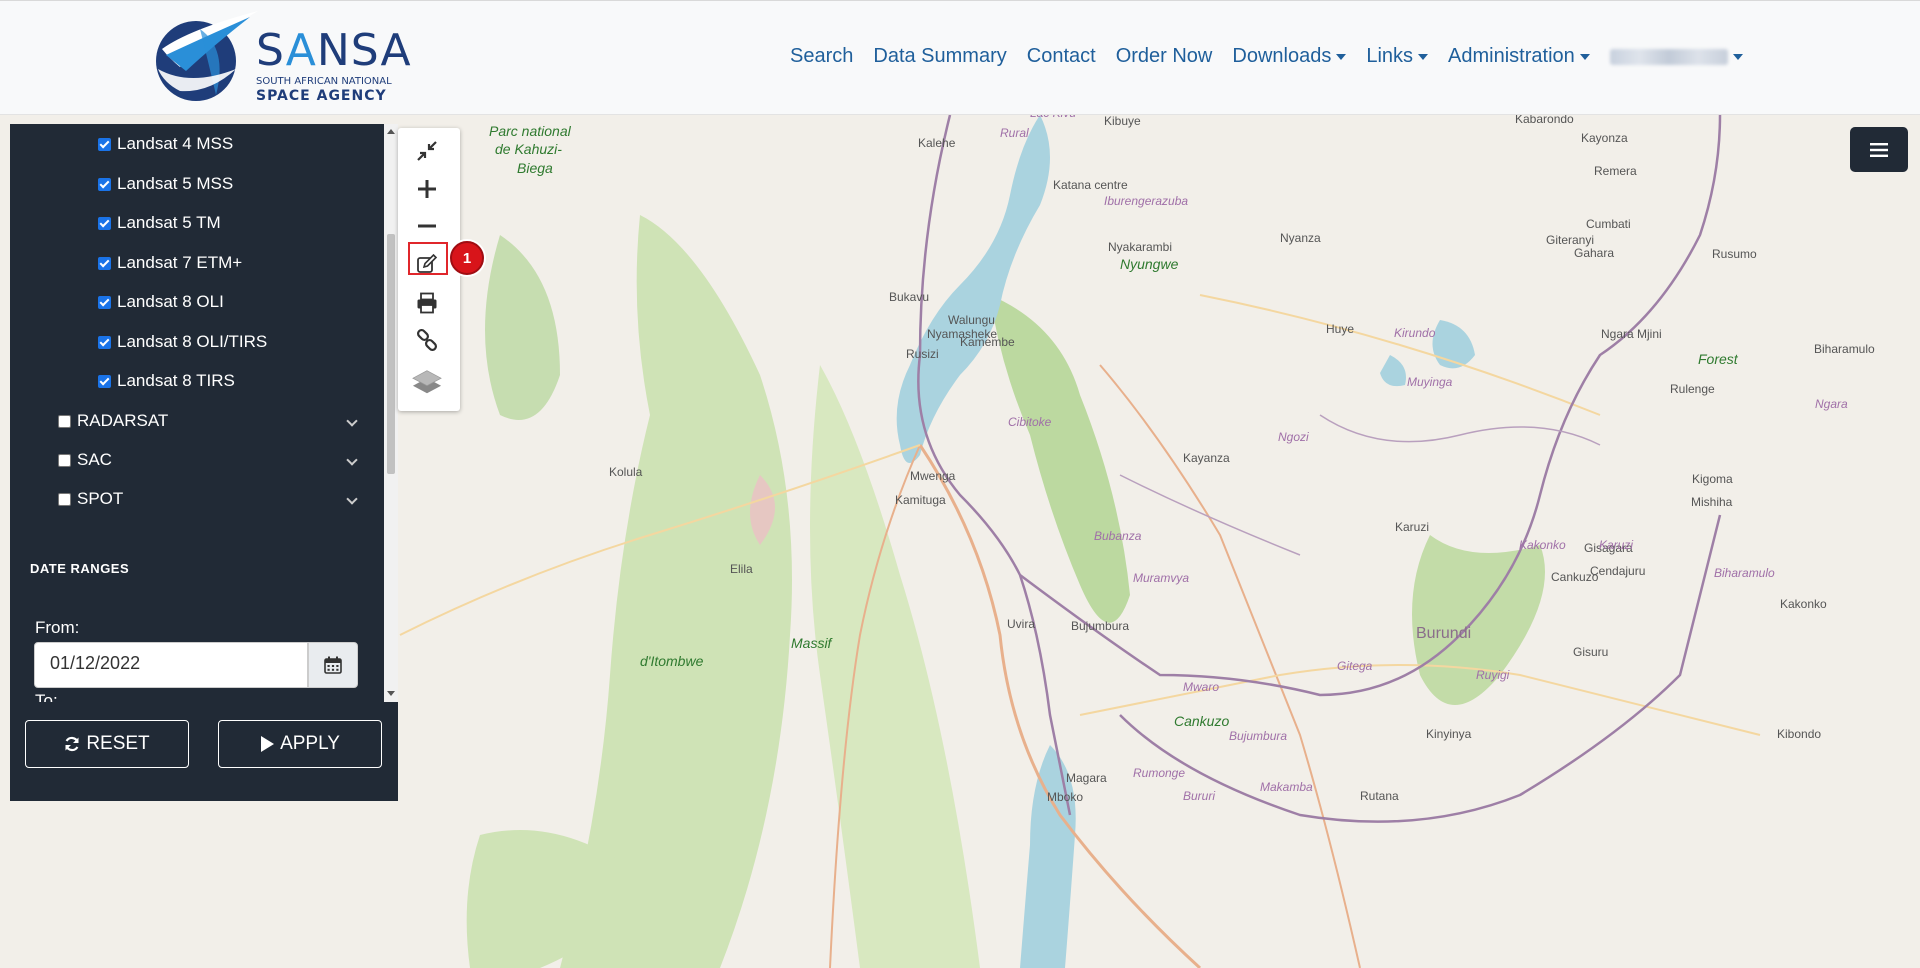  I want to click on satellite-group-spot: SPOT, so click(90, 499).